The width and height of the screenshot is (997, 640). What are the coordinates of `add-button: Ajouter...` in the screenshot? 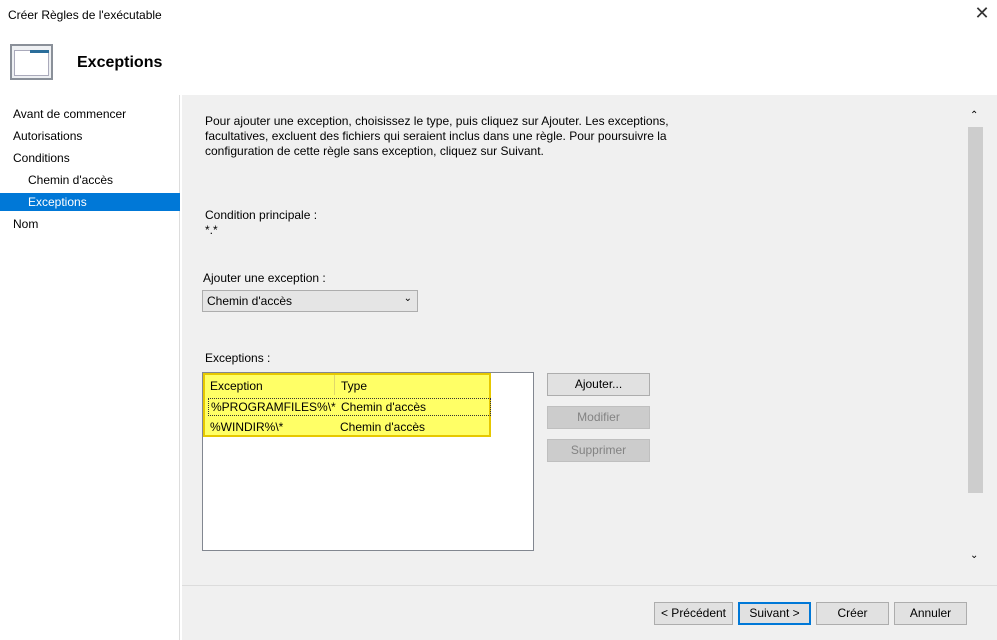 It's located at (598, 384).